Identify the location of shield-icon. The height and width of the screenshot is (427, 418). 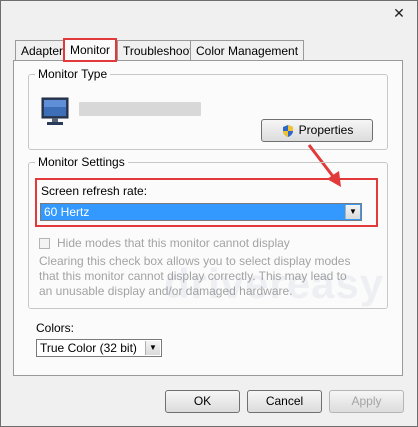
(287, 130).